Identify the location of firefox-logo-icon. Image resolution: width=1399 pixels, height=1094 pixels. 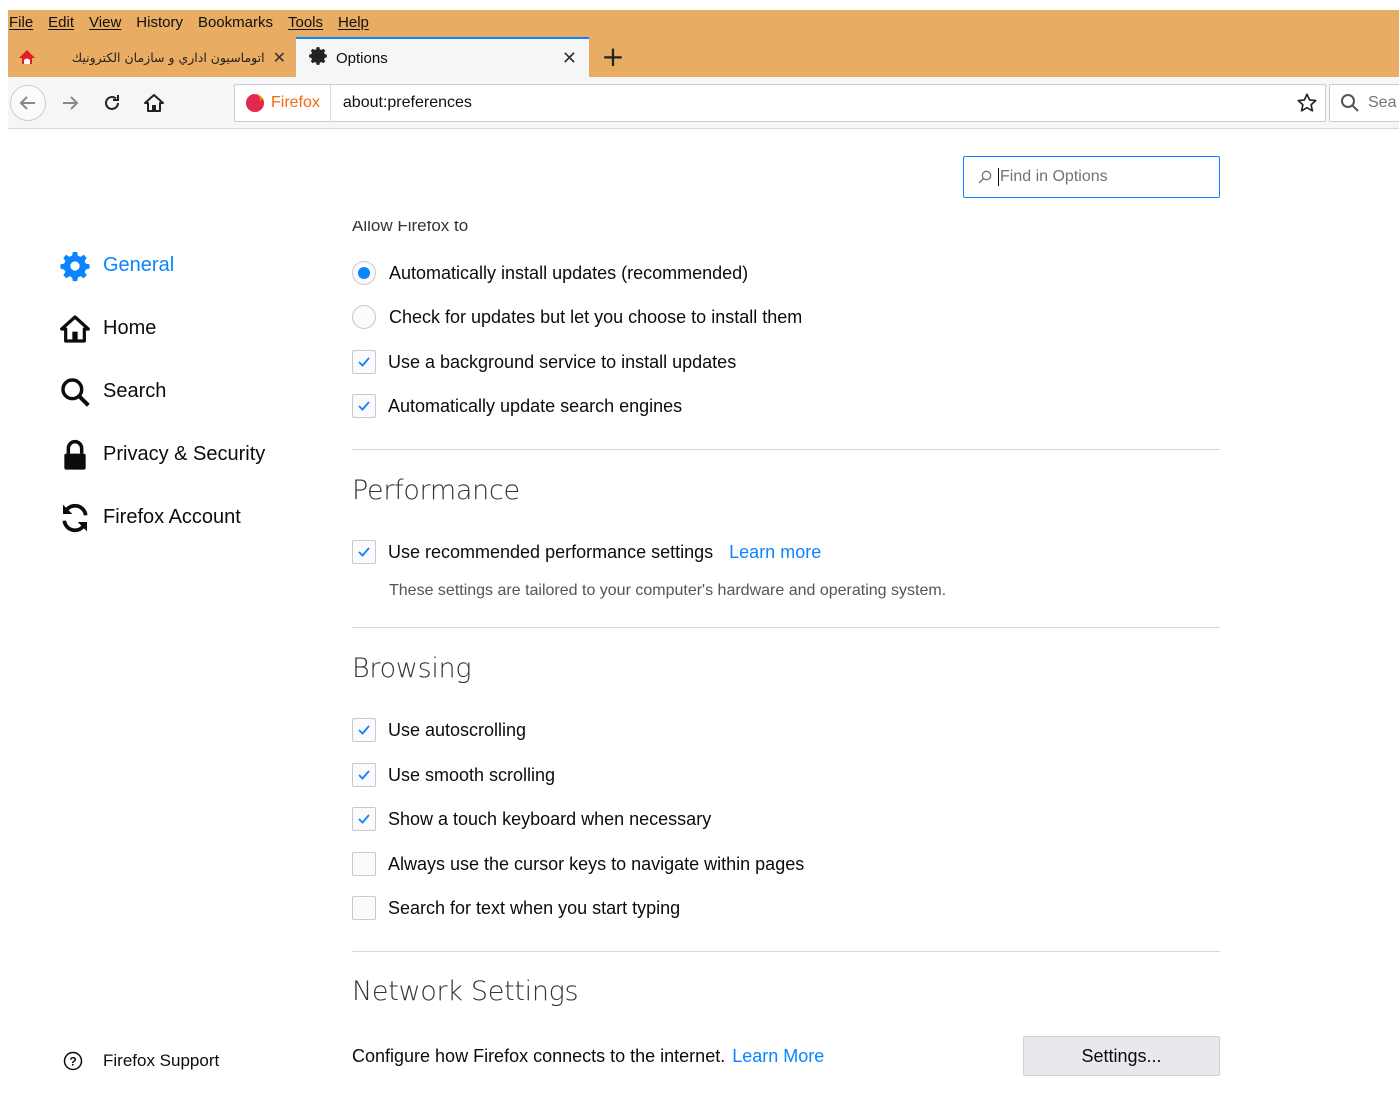
(255, 103).